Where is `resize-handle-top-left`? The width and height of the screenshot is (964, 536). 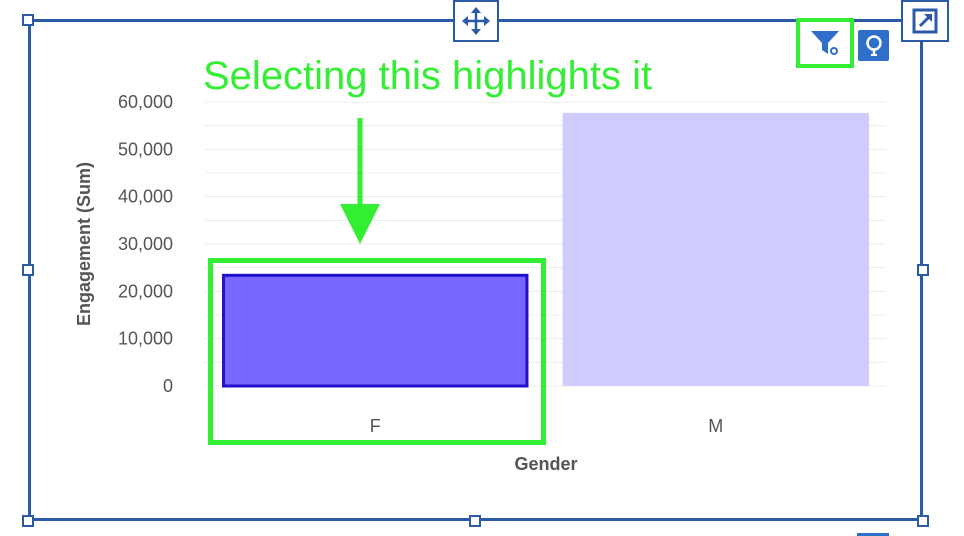 resize-handle-top-left is located at coordinates (28, 20).